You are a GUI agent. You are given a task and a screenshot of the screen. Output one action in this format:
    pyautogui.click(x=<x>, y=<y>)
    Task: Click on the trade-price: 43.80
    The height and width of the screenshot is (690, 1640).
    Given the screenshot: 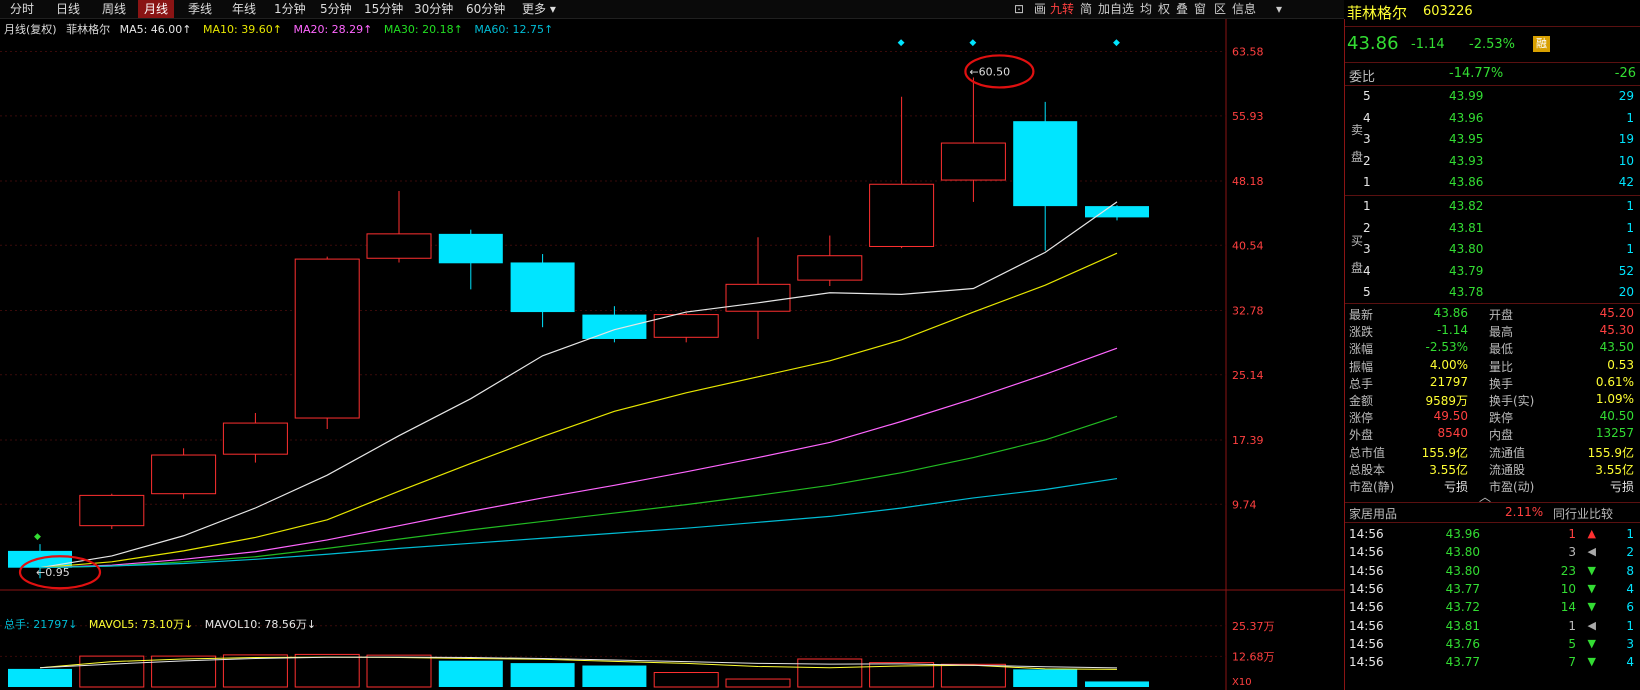 What is the action you would take?
    pyautogui.click(x=1462, y=552)
    